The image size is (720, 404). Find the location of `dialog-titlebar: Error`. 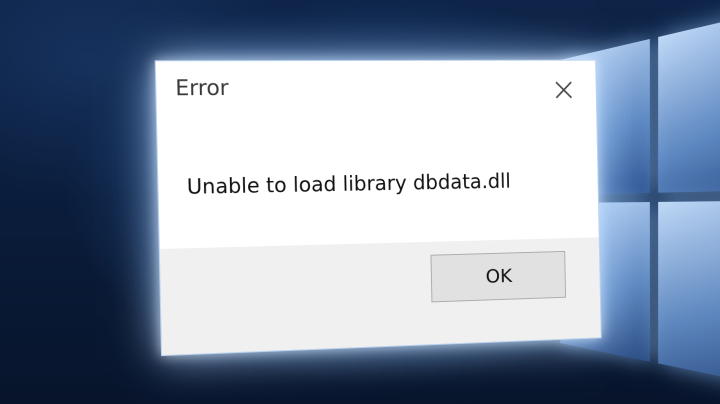

dialog-titlebar: Error is located at coordinates (376, 92).